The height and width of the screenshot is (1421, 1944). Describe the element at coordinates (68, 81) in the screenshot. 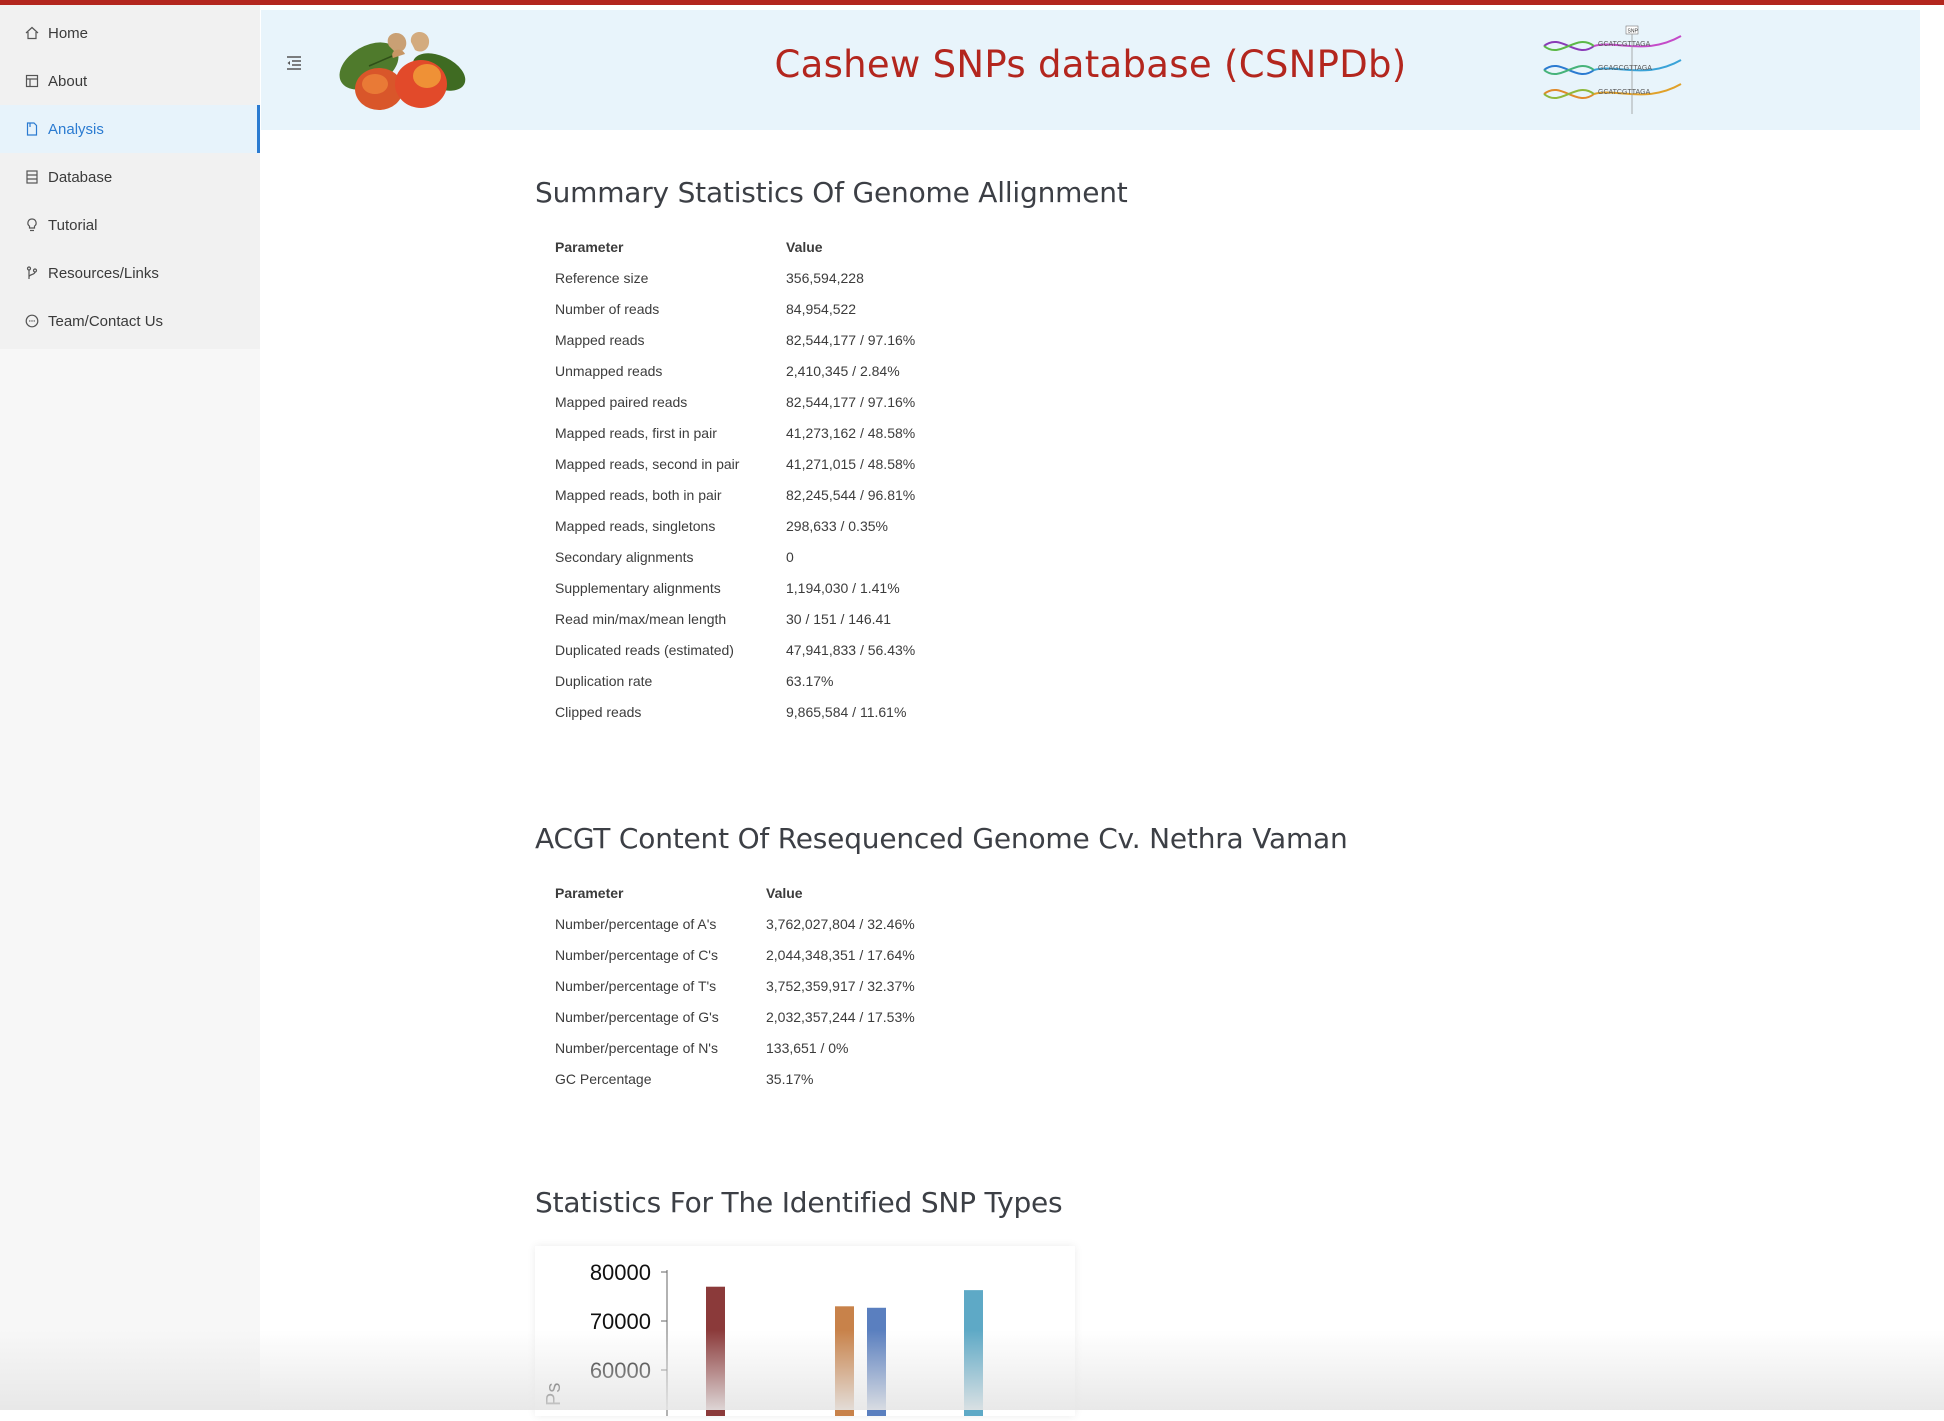

I see `sidebar-item-label: About` at that location.